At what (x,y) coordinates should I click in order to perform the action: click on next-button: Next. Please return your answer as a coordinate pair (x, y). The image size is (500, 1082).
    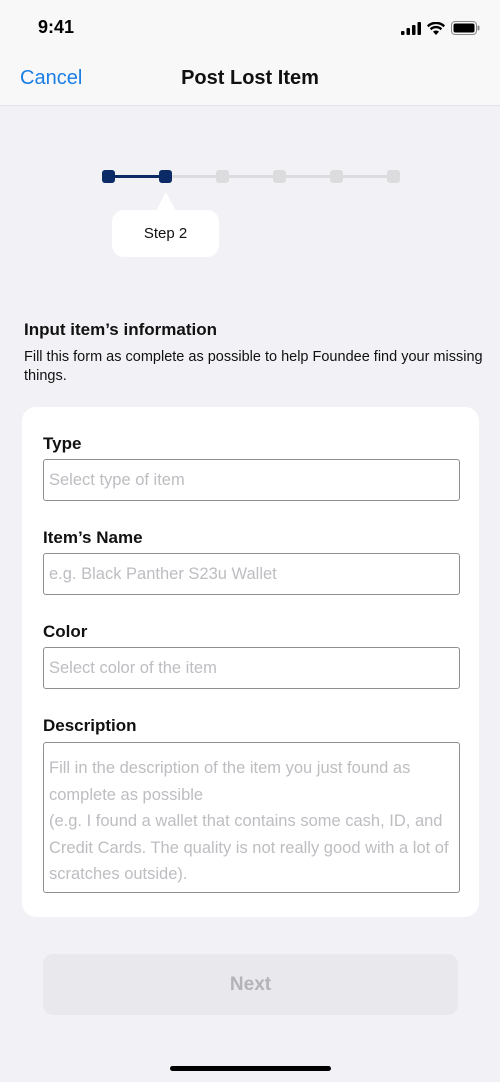
    Looking at the image, I should click on (250, 984).